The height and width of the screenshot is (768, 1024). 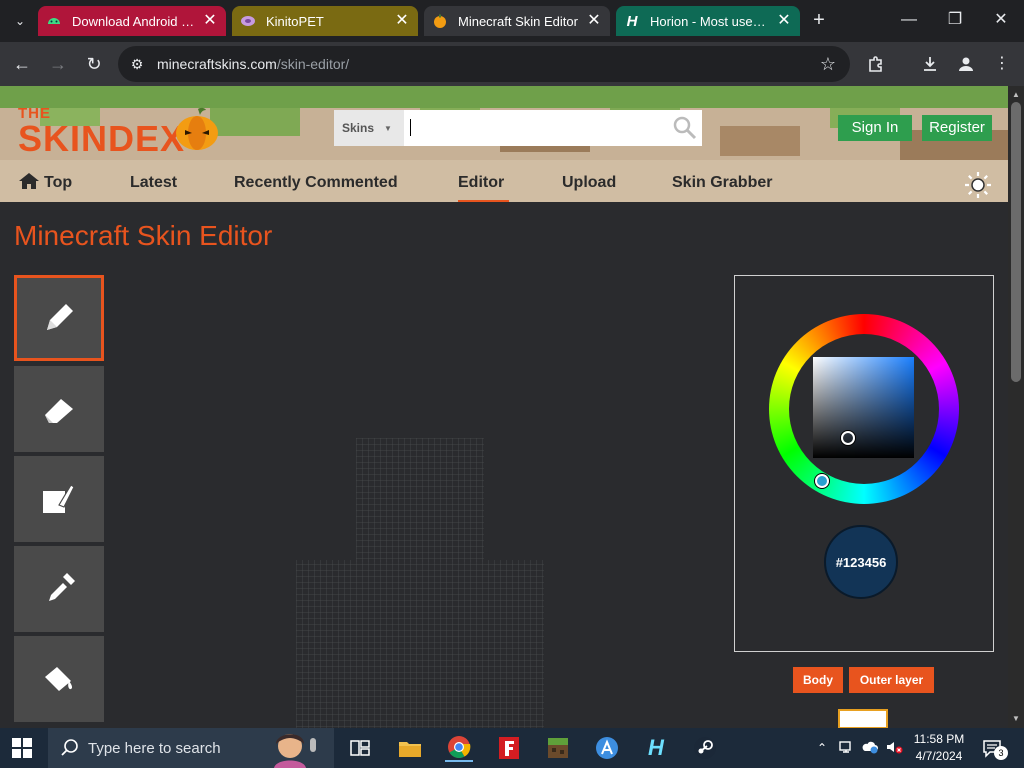 I want to click on clock-time: 11:58 PM, so click(x=939, y=739).